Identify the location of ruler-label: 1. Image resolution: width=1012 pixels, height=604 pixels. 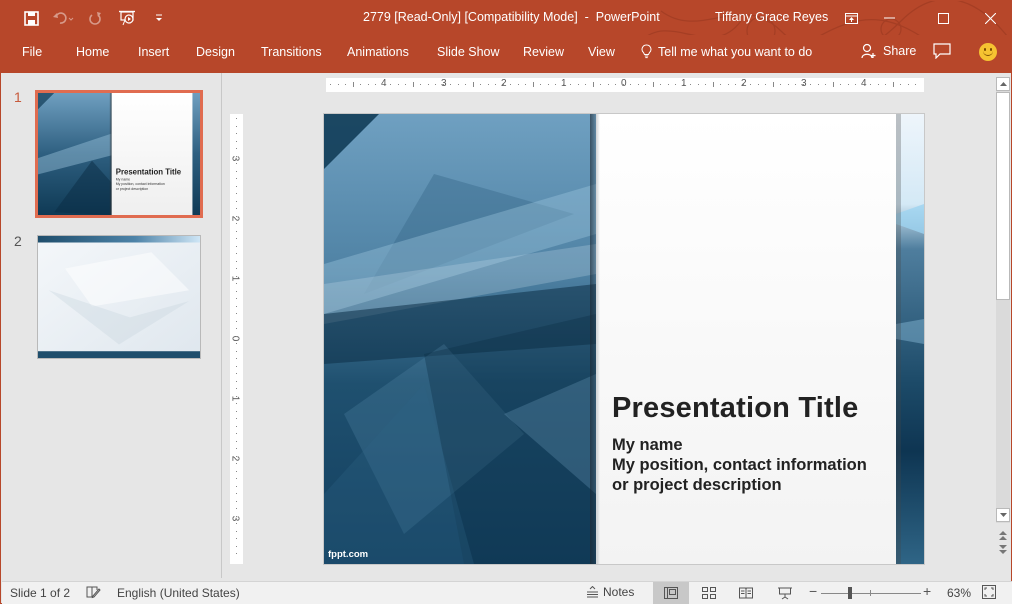
(235, 278).